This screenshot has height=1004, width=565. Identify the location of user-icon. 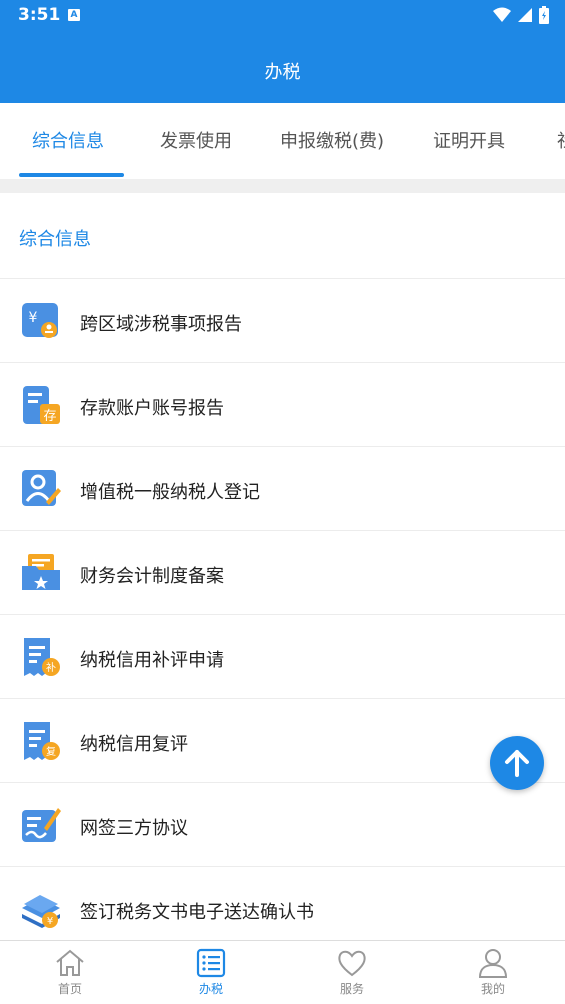
(493, 963).